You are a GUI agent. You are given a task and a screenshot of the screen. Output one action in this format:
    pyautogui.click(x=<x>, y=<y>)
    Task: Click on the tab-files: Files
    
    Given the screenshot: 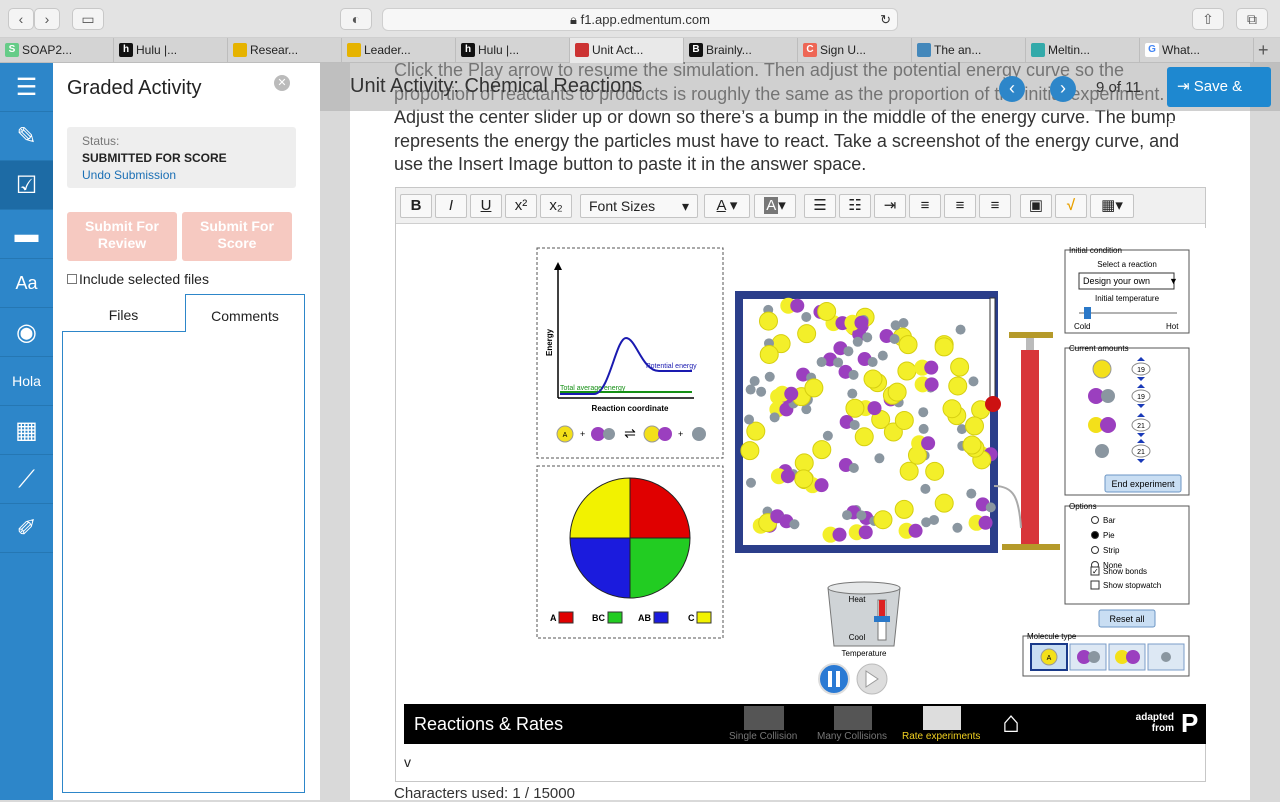 What is the action you would take?
    pyautogui.click(x=123, y=313)
    